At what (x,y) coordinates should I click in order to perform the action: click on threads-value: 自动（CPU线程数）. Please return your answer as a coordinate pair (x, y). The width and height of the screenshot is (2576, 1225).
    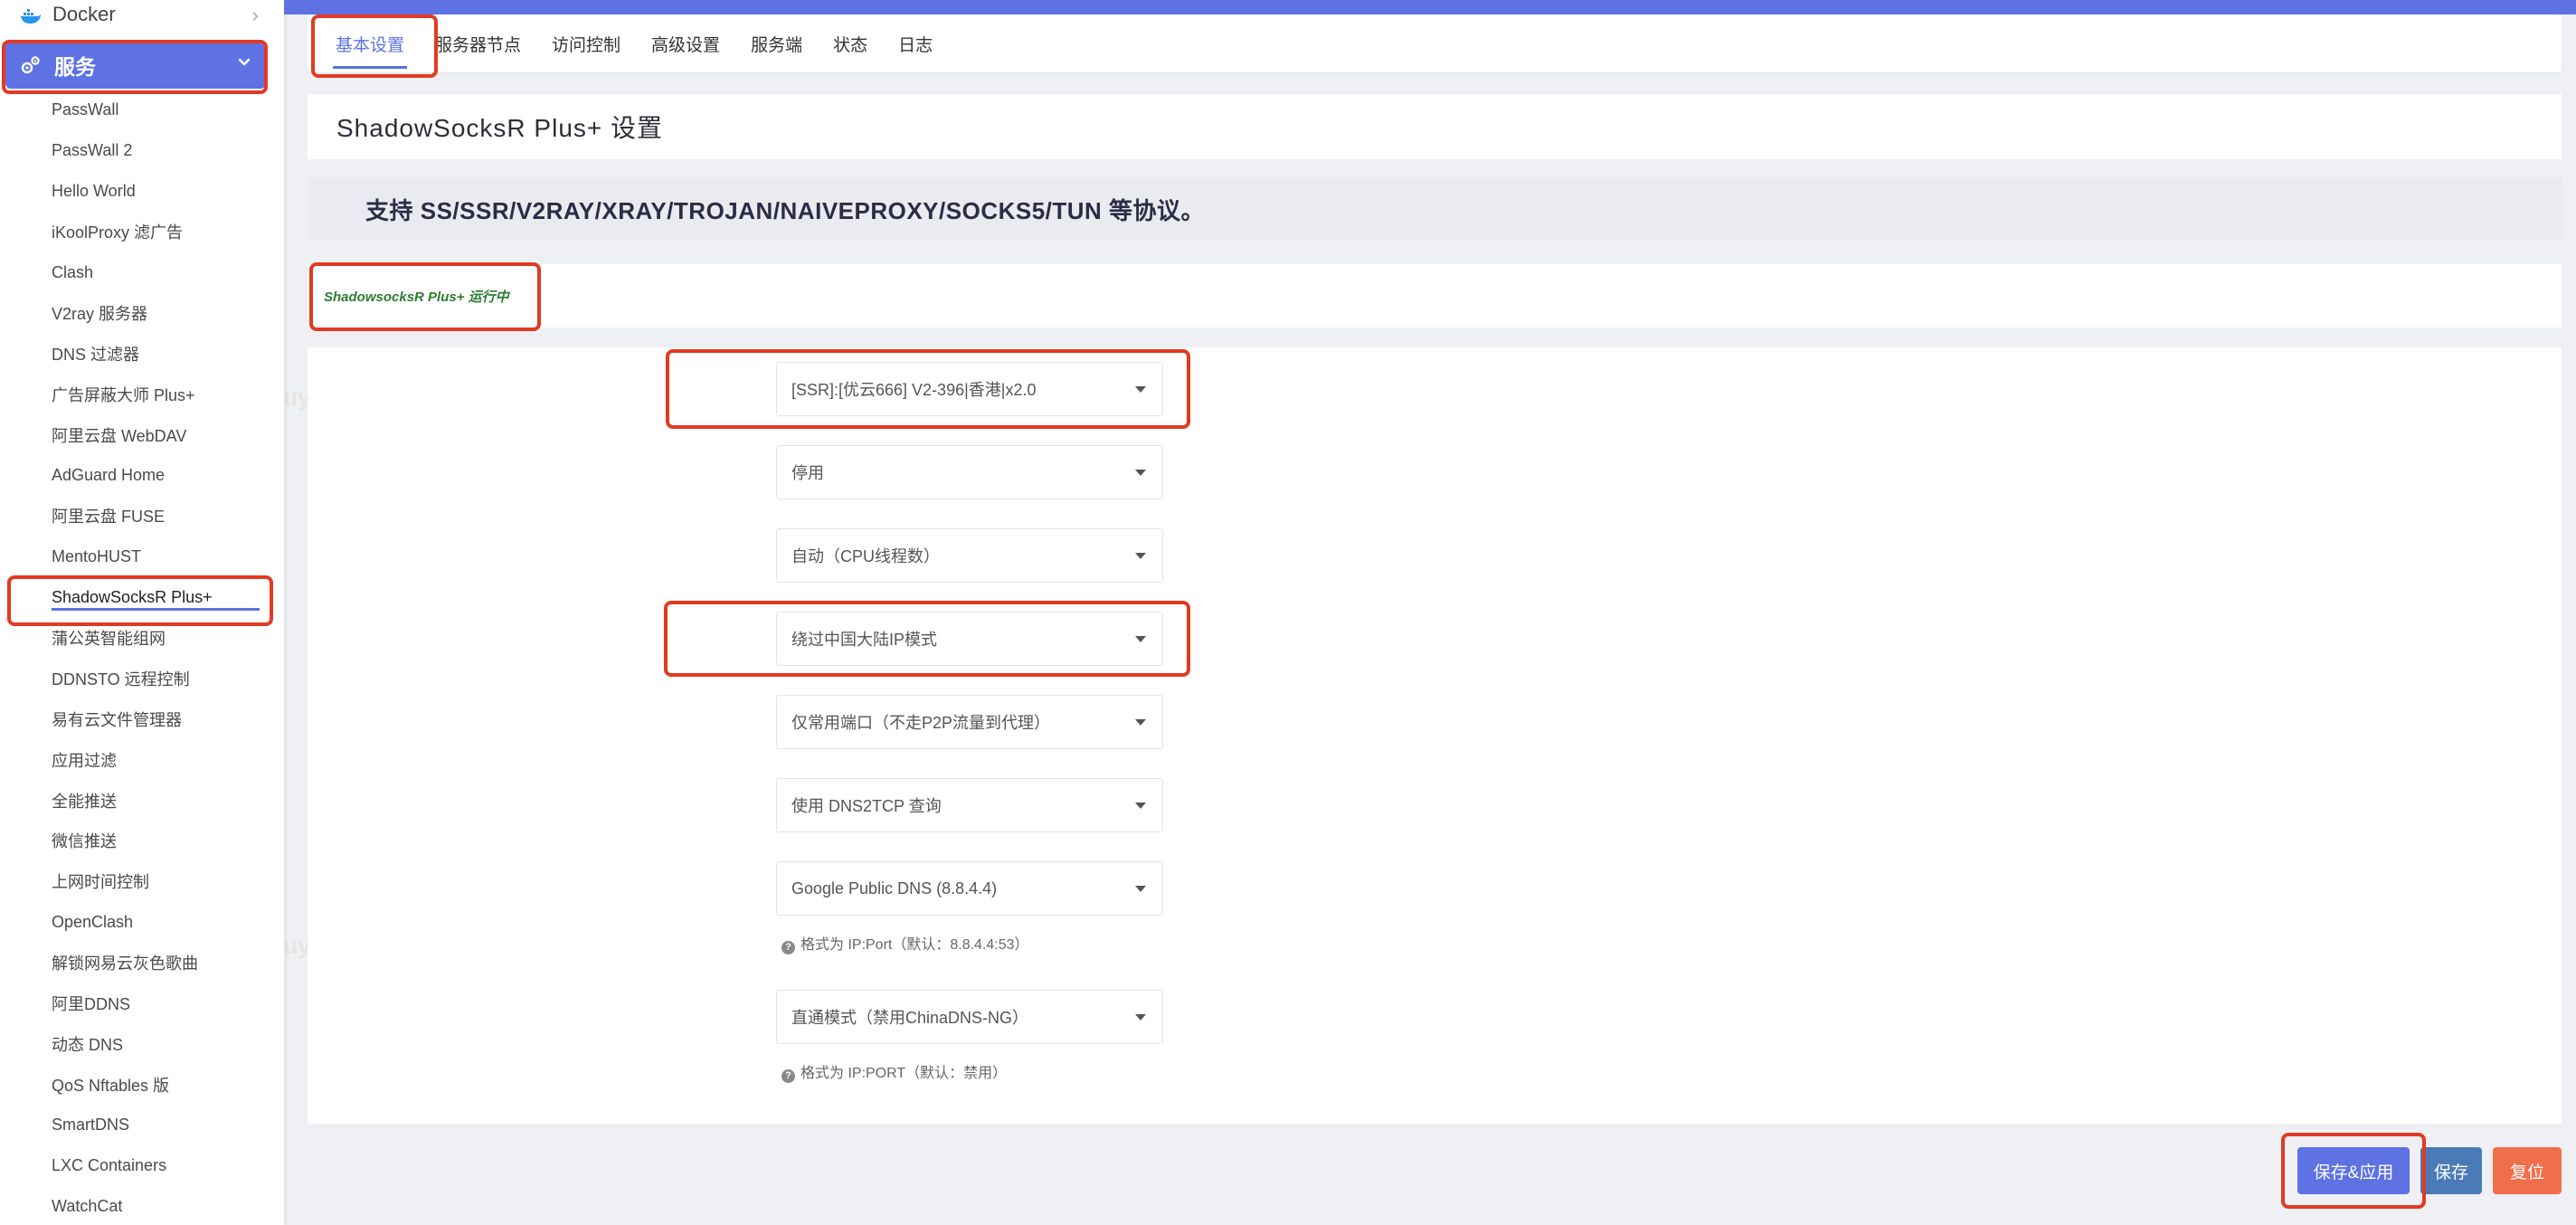
    Looking at the image, I should click on (866, 556).